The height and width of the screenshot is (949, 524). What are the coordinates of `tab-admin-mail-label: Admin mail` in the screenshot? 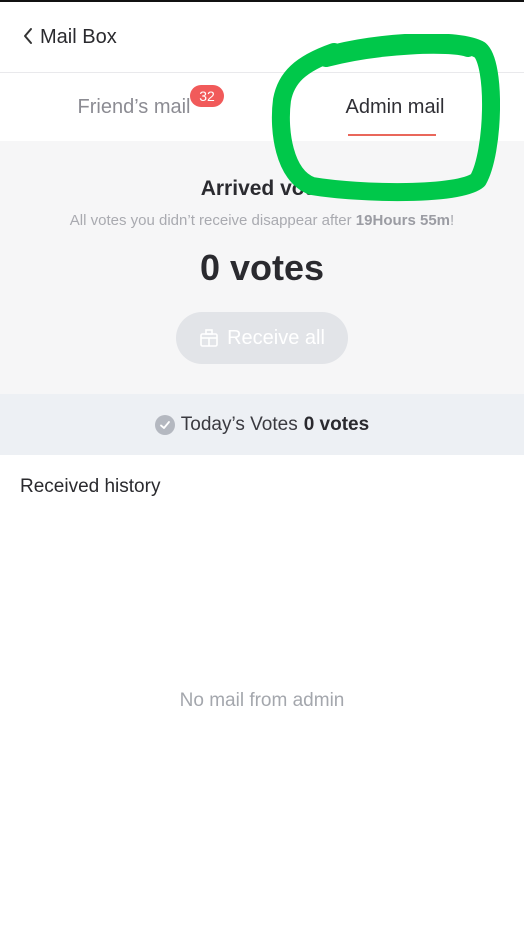 It's located at (395, 107).